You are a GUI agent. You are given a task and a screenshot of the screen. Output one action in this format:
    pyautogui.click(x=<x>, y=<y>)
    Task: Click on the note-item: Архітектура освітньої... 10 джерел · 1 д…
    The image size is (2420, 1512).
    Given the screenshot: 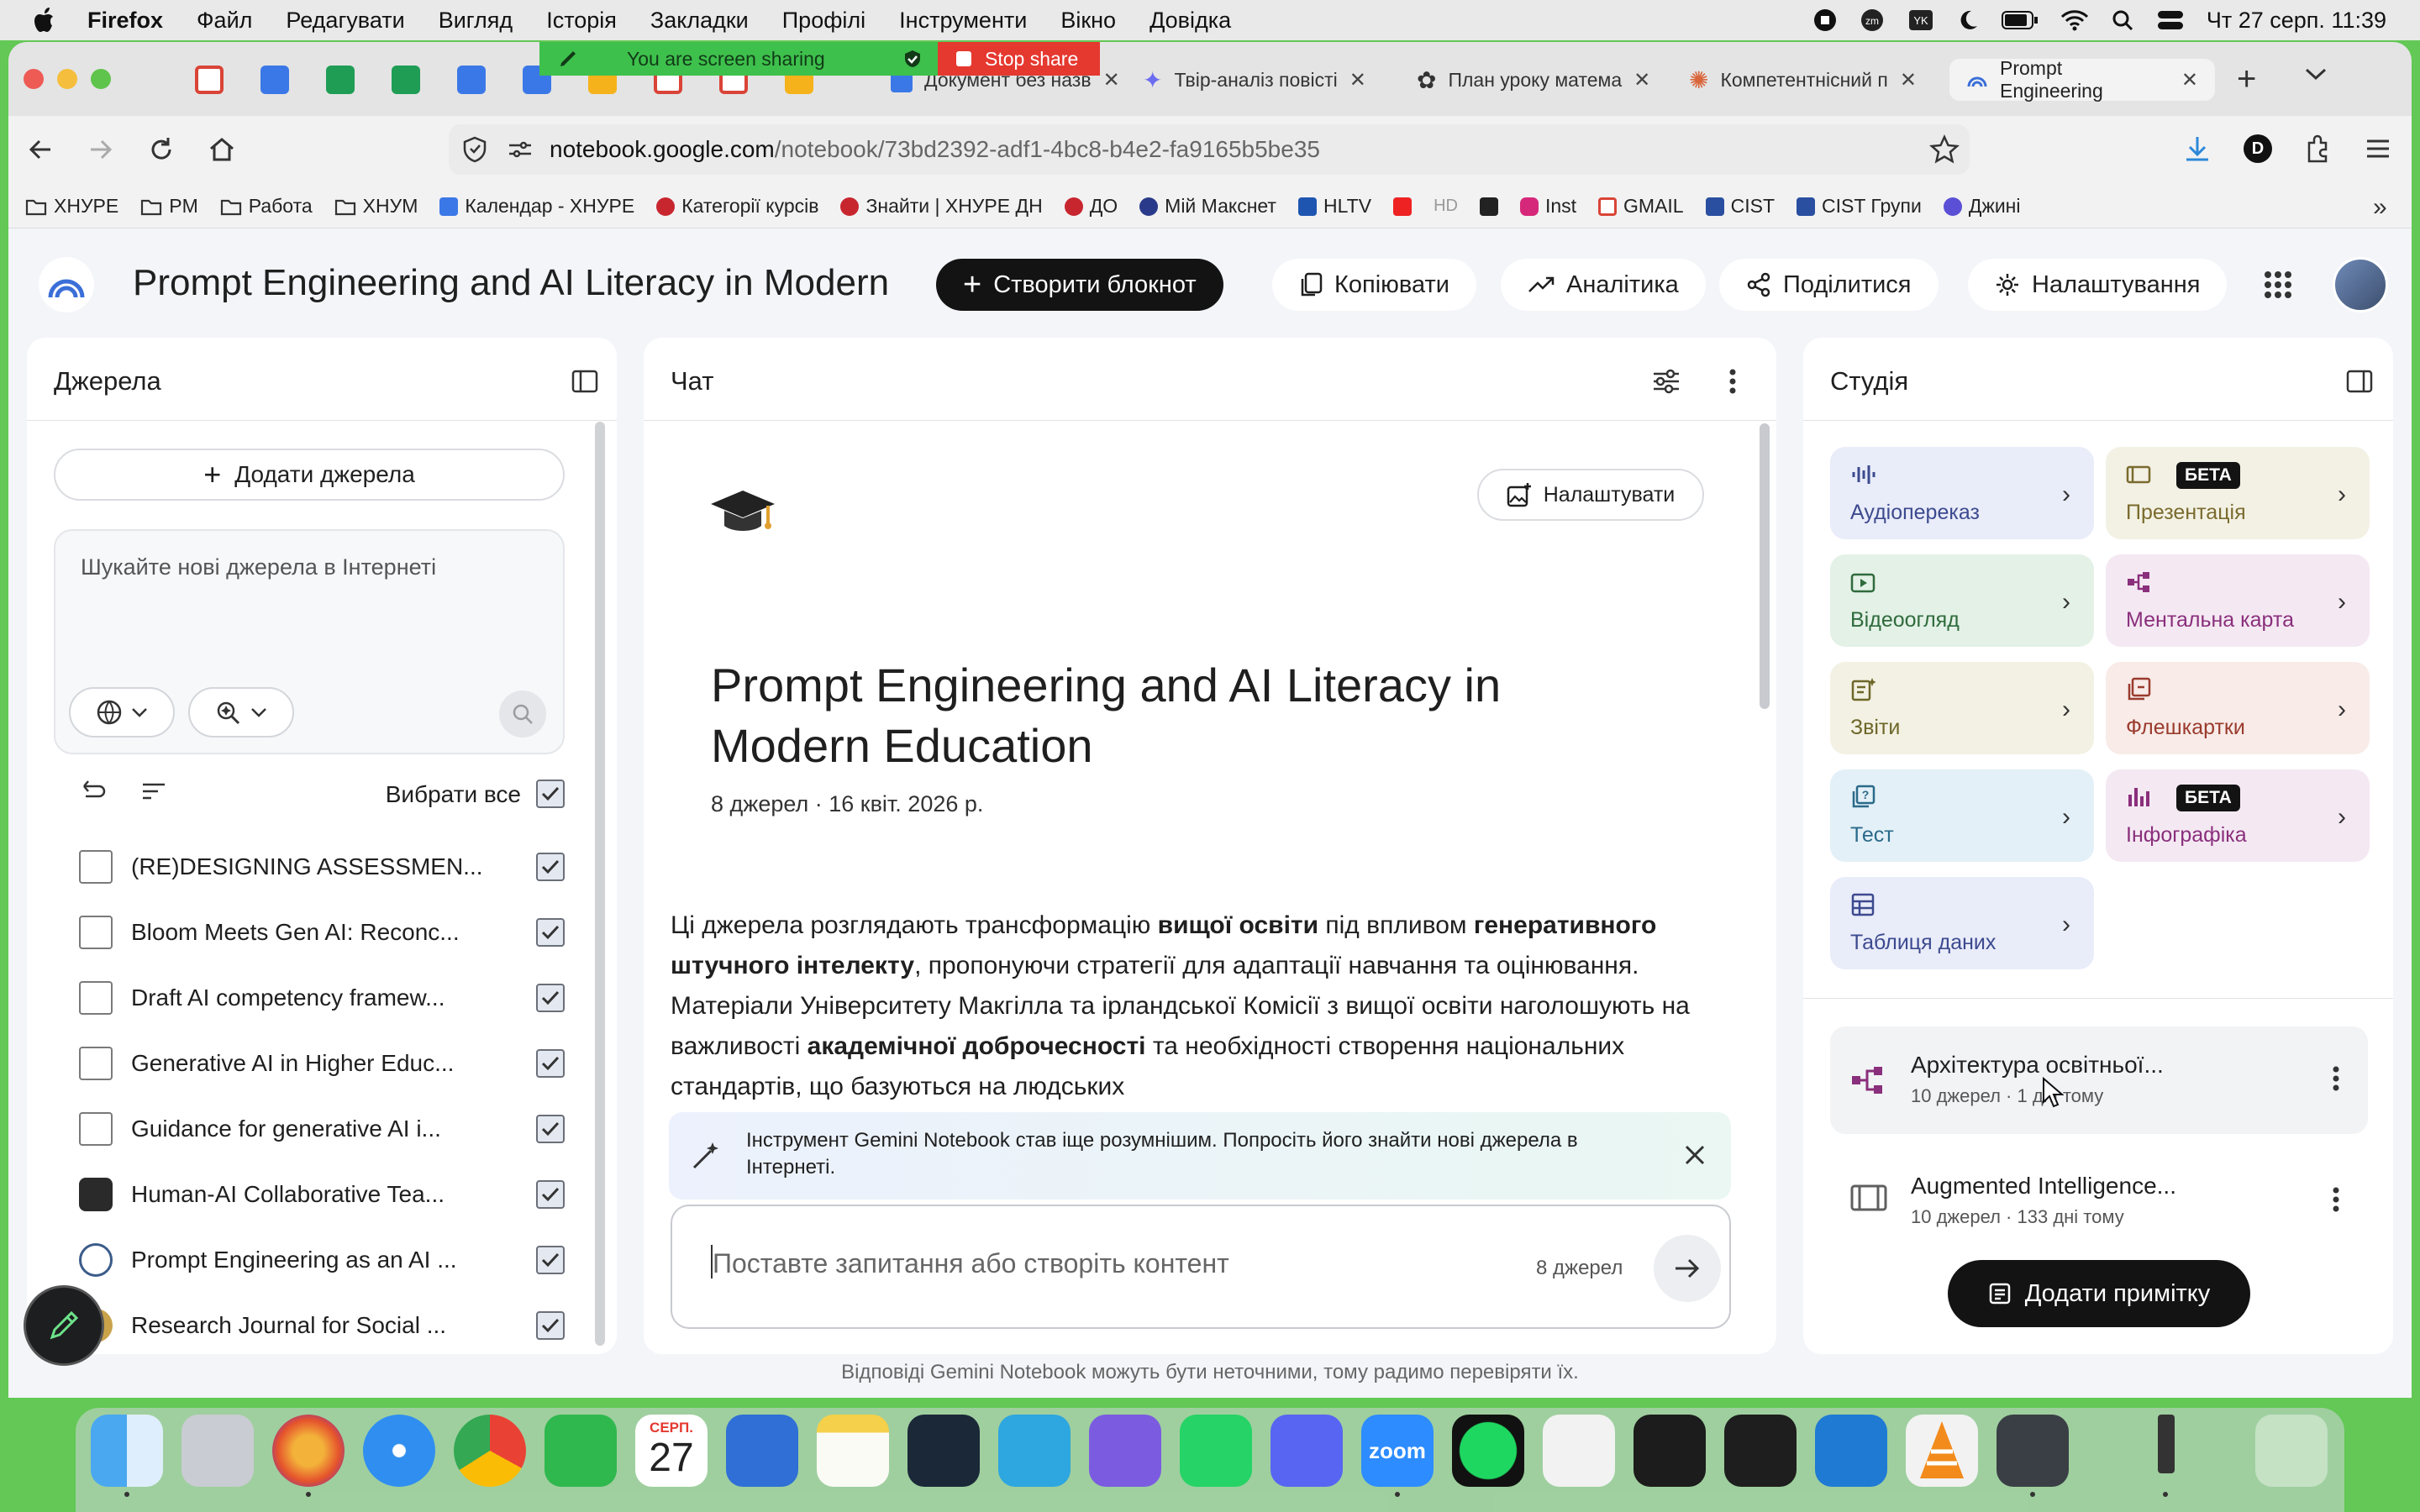 What is the action you would take?
    pyautogui.click(x=2099, y=1080)
    